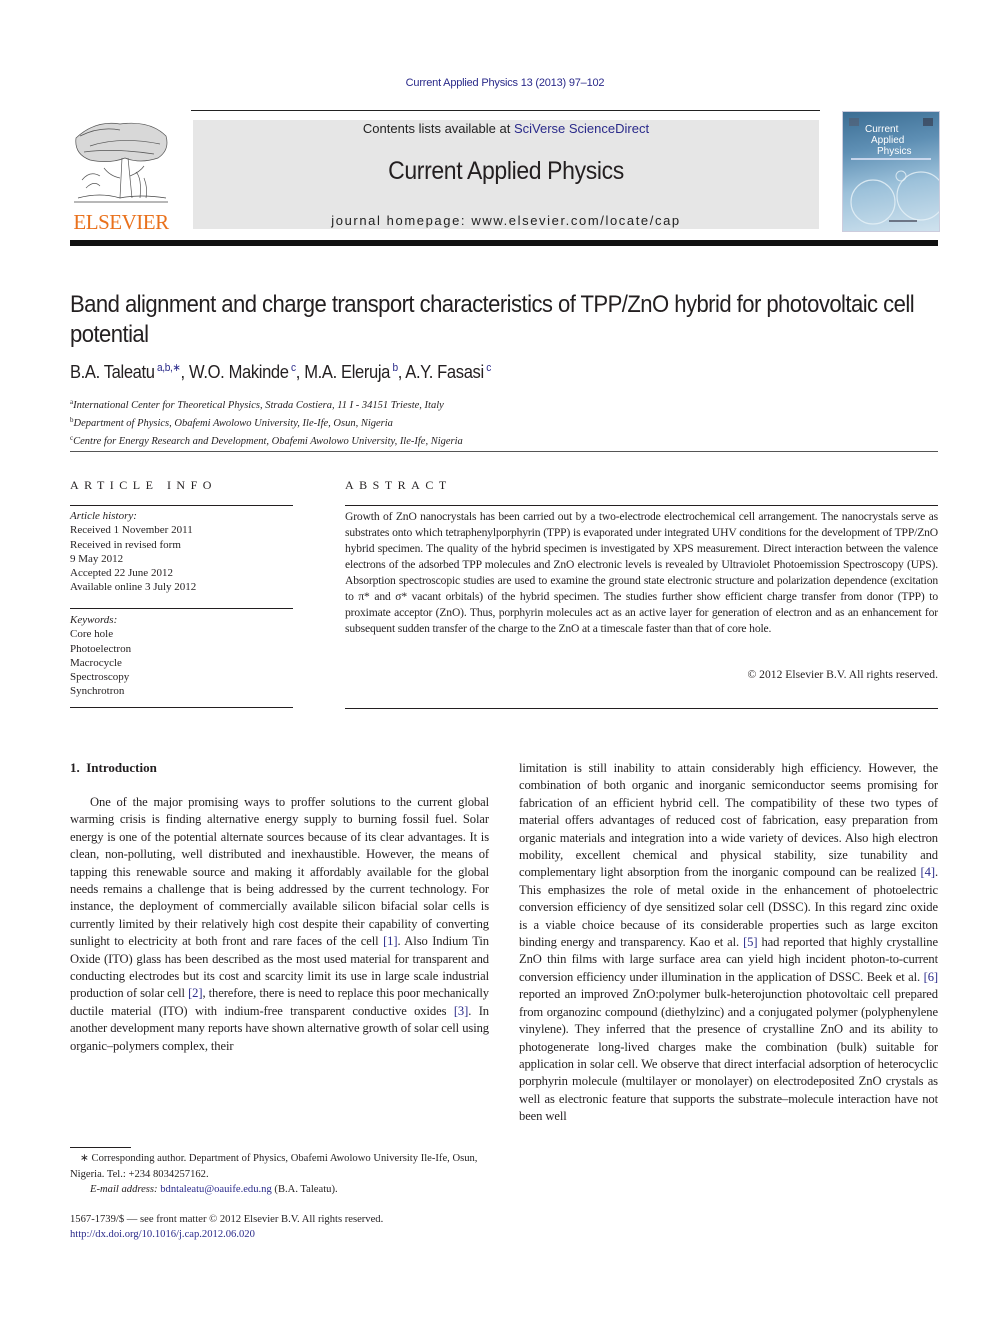  I want to click on keyword-item: Spectroscopy, so click(100, 677).